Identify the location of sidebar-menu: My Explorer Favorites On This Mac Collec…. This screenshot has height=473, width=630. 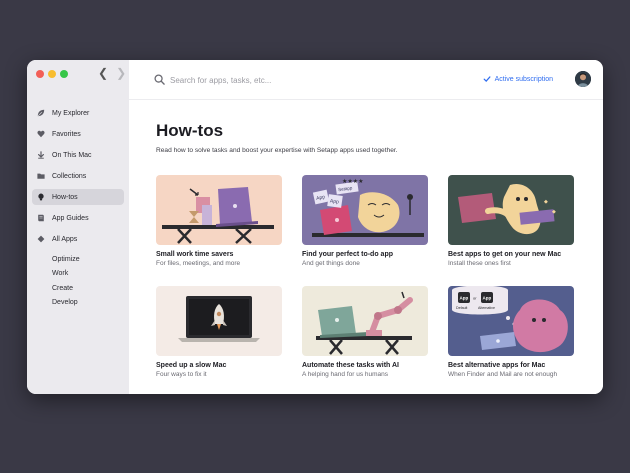
(78, 207).